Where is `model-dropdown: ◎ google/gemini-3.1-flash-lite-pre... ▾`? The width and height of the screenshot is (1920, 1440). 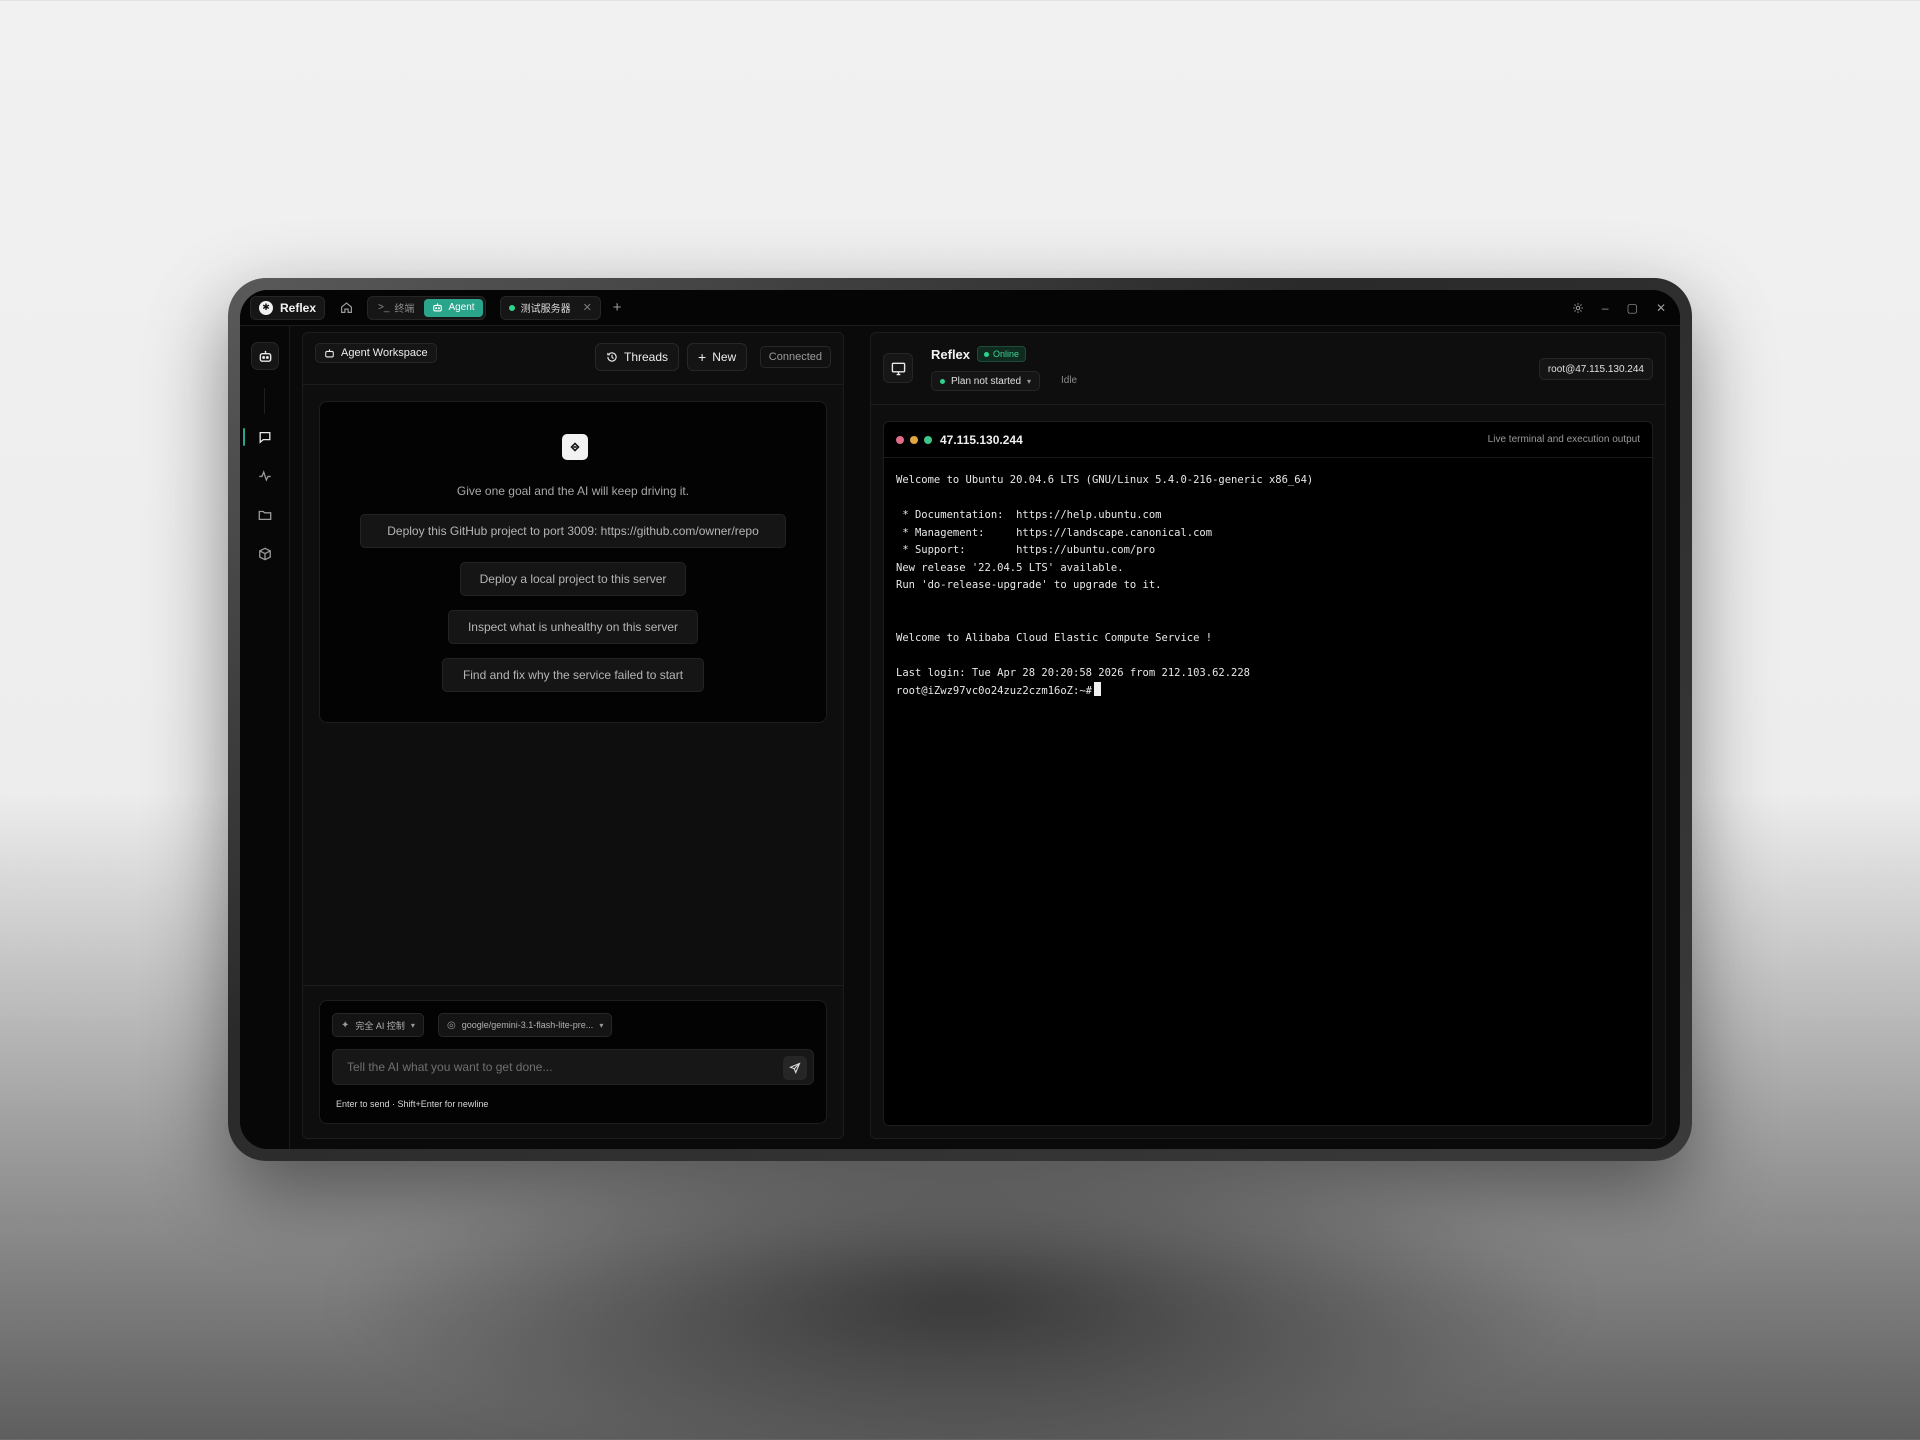
model-dropdown: ◎ google/gemini-3.1-flash-lite-pre... ▾ is located at coordinates (525, 1025).